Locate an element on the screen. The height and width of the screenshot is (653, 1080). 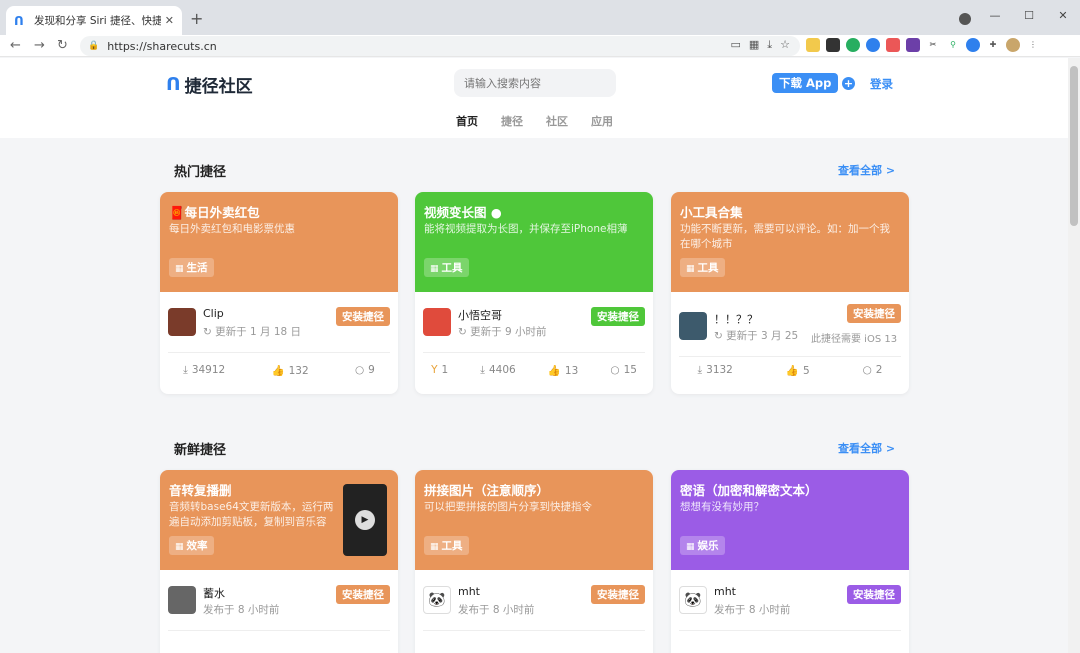
author-name: ！！？？ is located at coordinates (736, 319).